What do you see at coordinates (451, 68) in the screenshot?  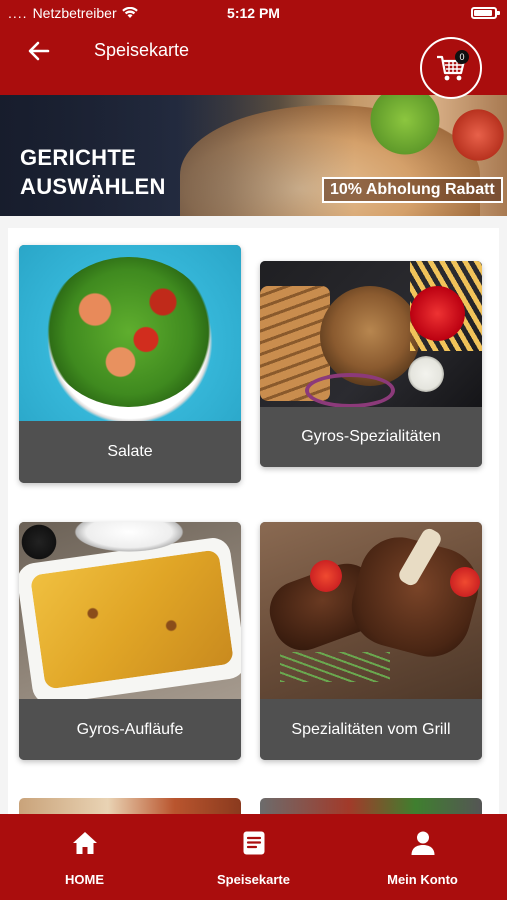 I see `cart-button` at bounding box center [451, 68].